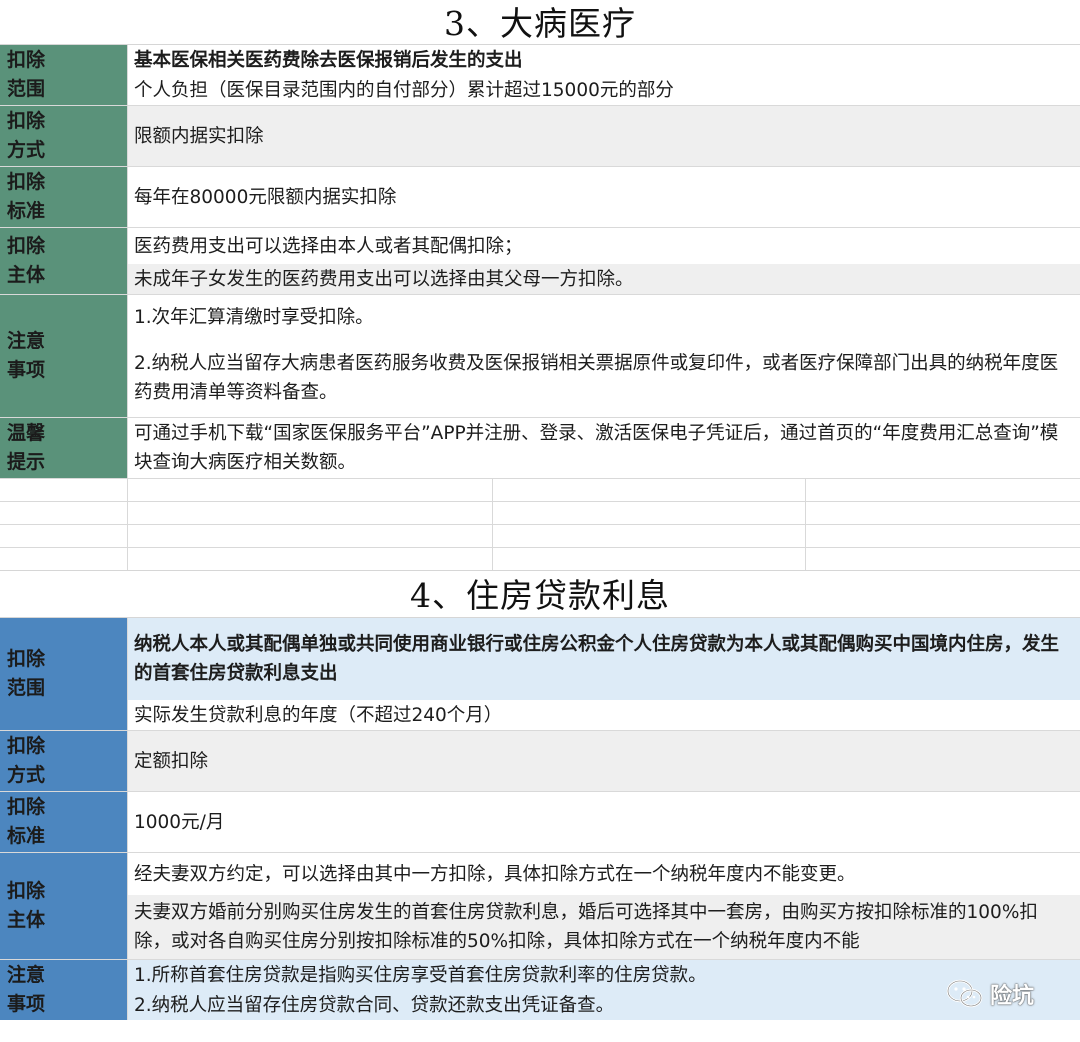 This screenshot has height=1042, width=1080. I want to click on s4-label-subject: 扣除 主体, so click(64, 906).